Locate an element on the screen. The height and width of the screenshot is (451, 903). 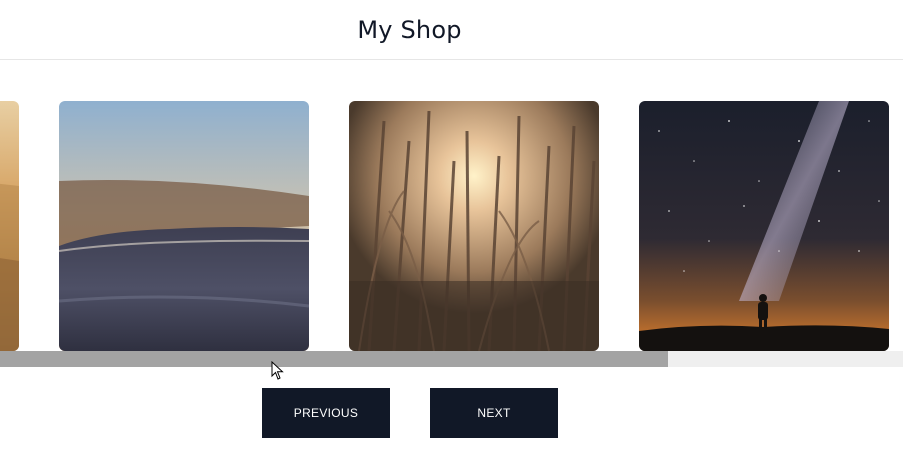
previous-button: PREVIOUS is located at coordinates (326, 413).